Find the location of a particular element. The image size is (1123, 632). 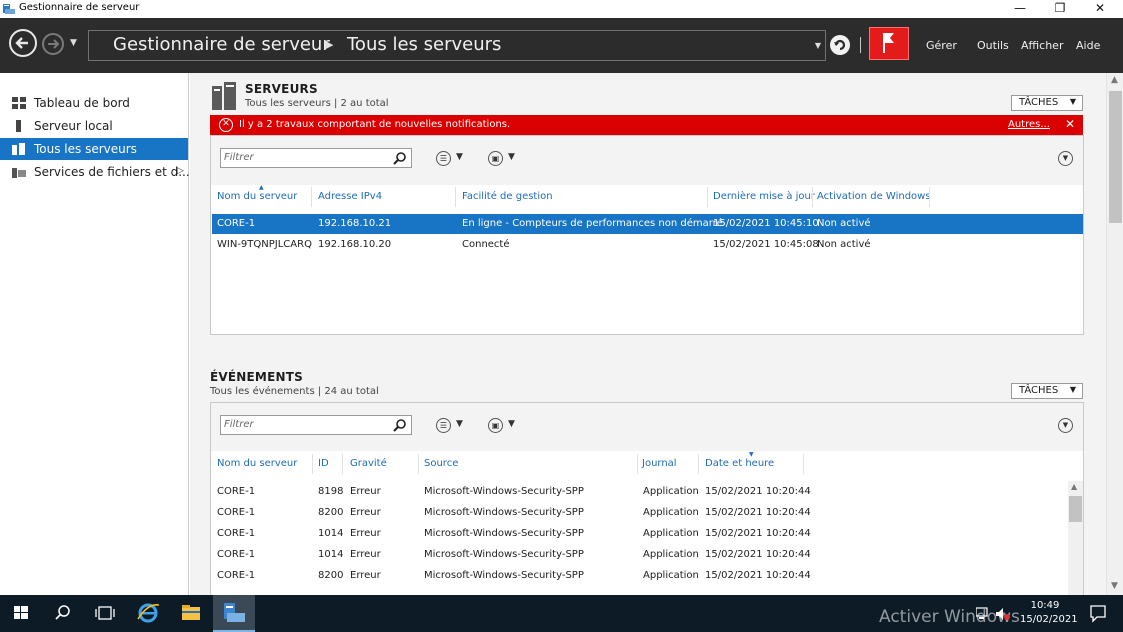

cell-manageability: Connecté is located at coordinates (486, 244).